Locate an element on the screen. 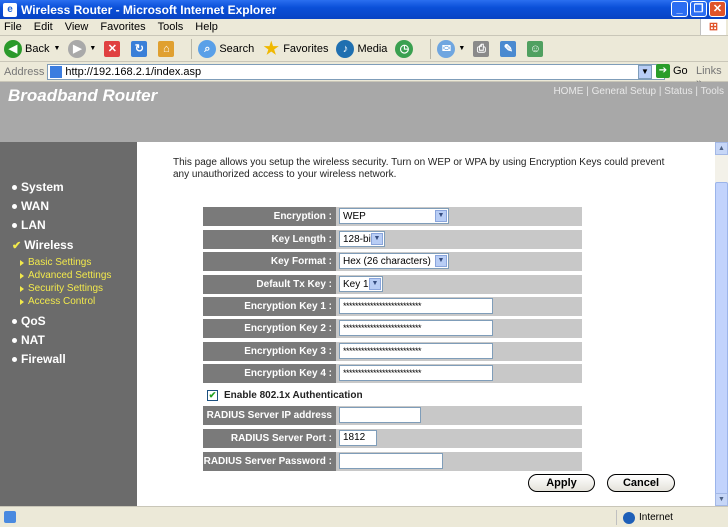 This screenshot has height=527, width=728. key-length-value: 128-bit is located at coordinates (358, 239).